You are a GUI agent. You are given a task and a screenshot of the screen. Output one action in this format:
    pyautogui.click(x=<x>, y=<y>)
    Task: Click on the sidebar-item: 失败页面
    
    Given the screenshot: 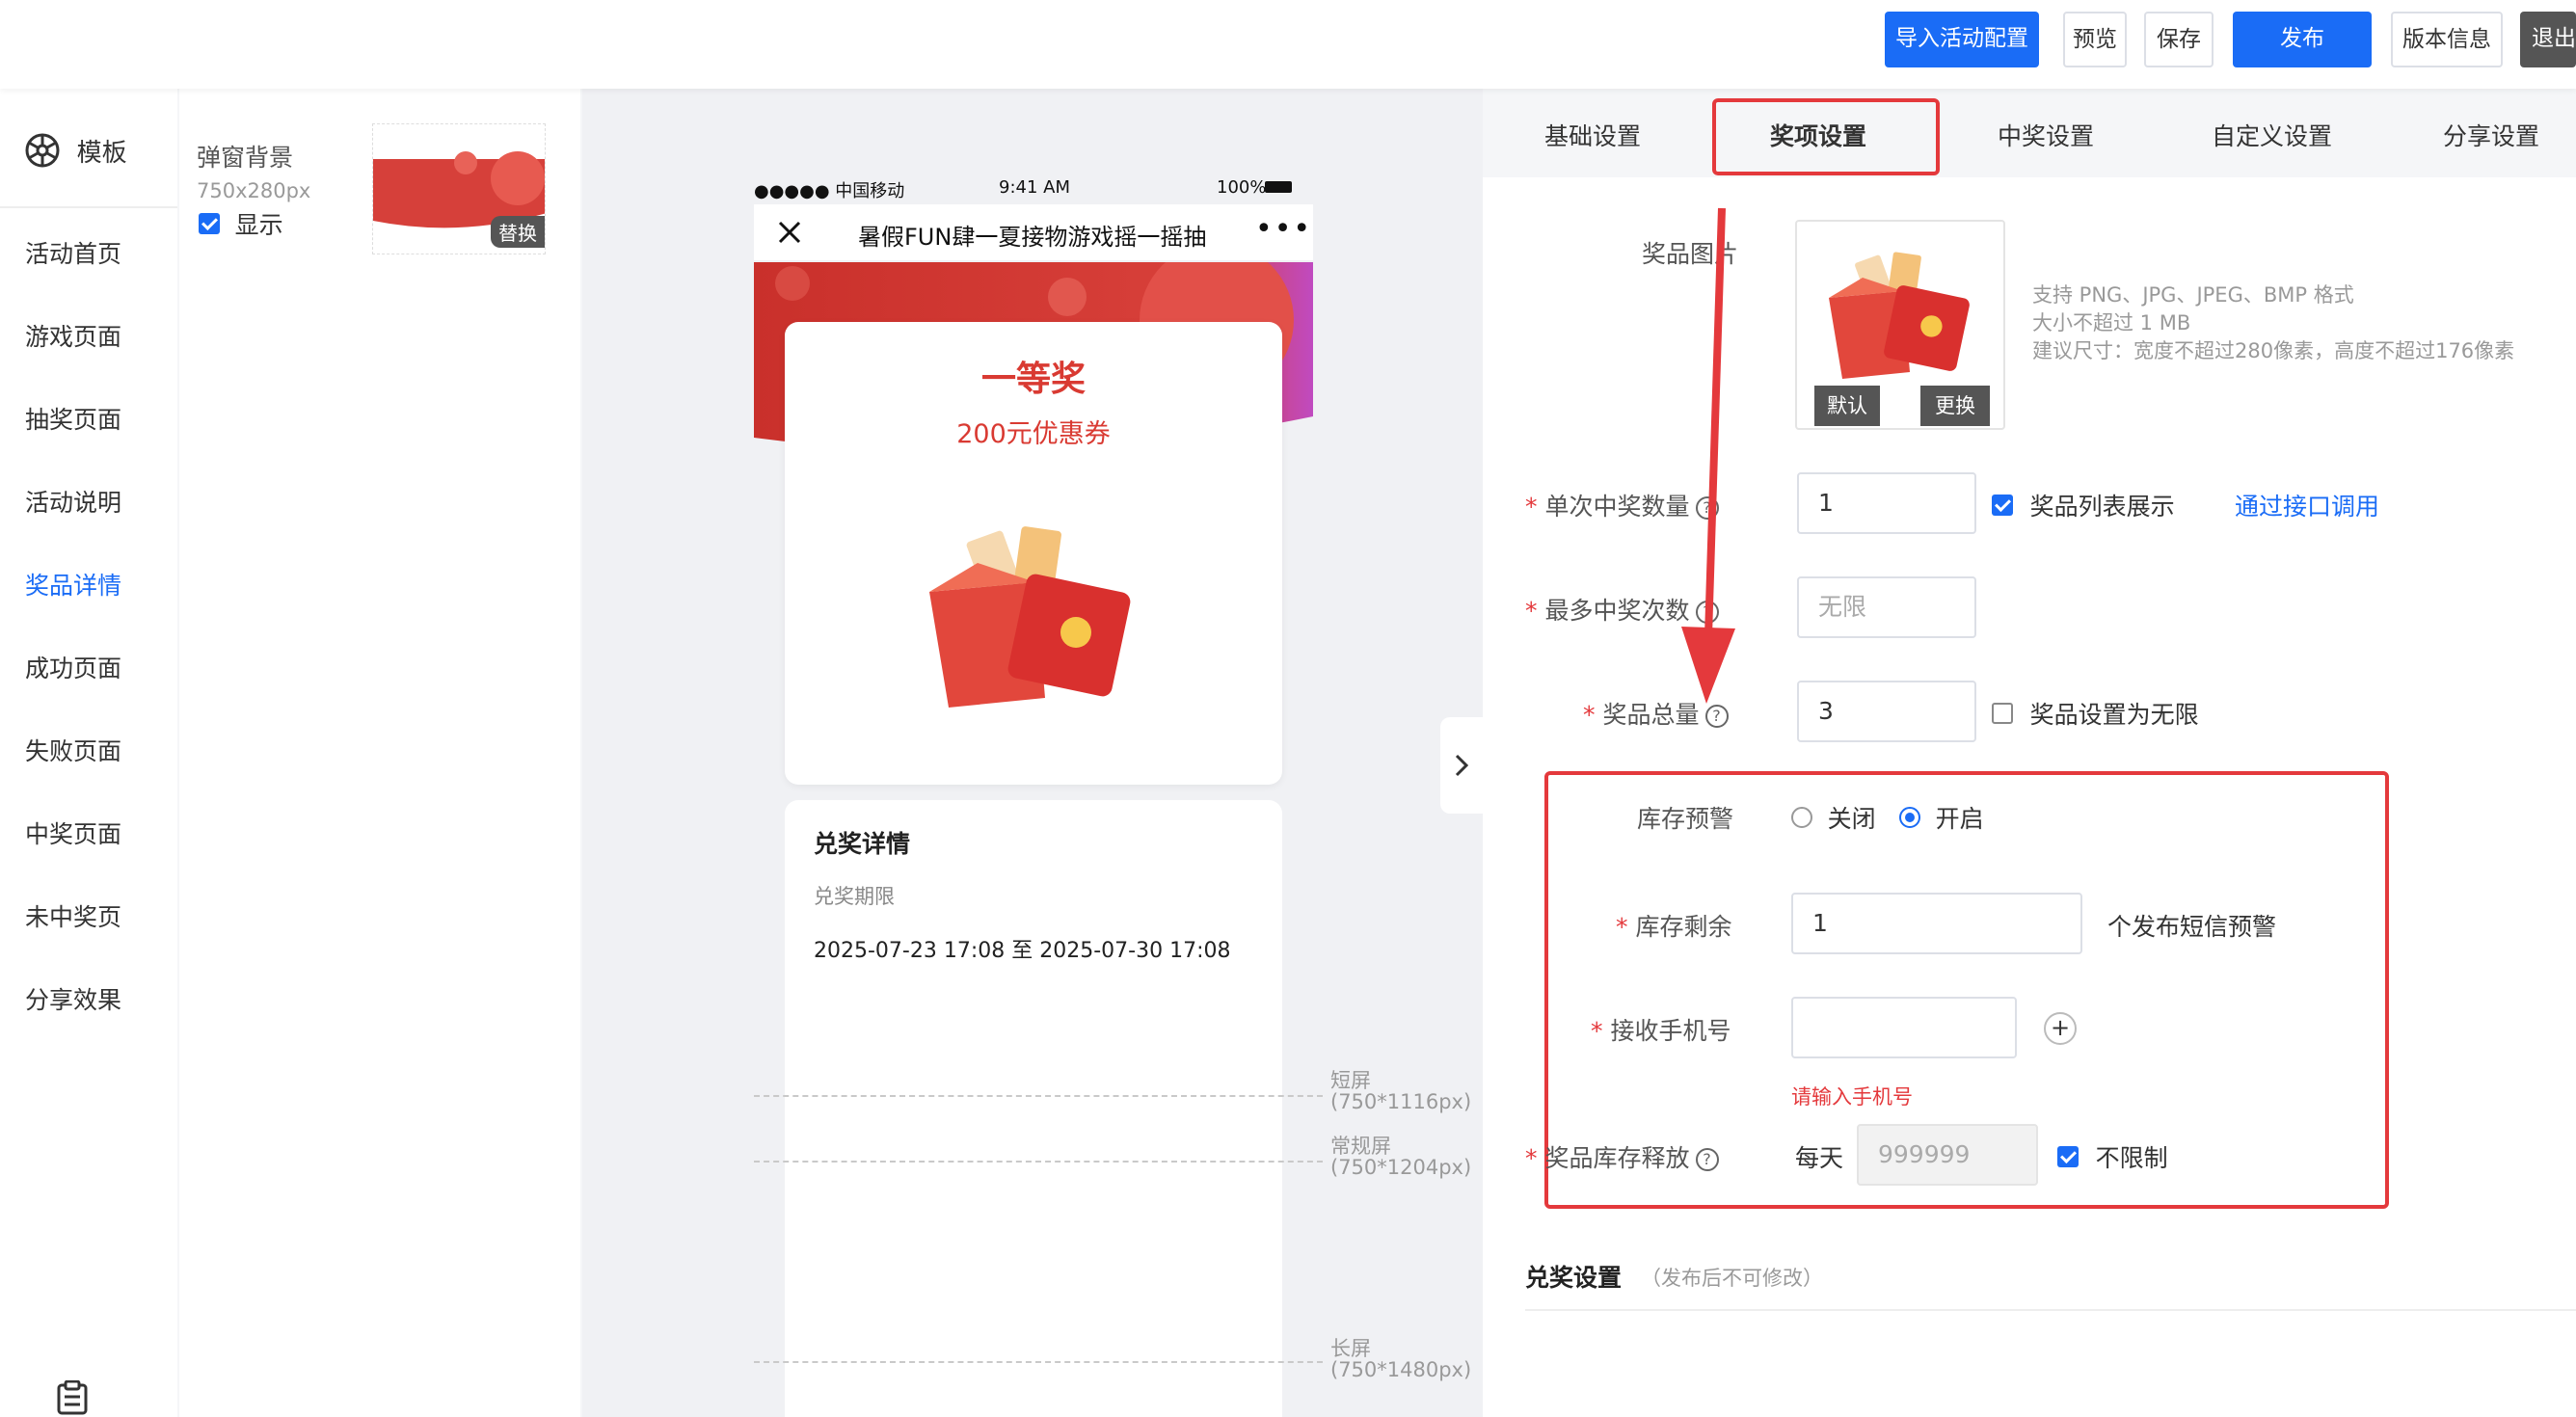 What is the action you would take?
    pyautogui.click(x=73, y=750)
    